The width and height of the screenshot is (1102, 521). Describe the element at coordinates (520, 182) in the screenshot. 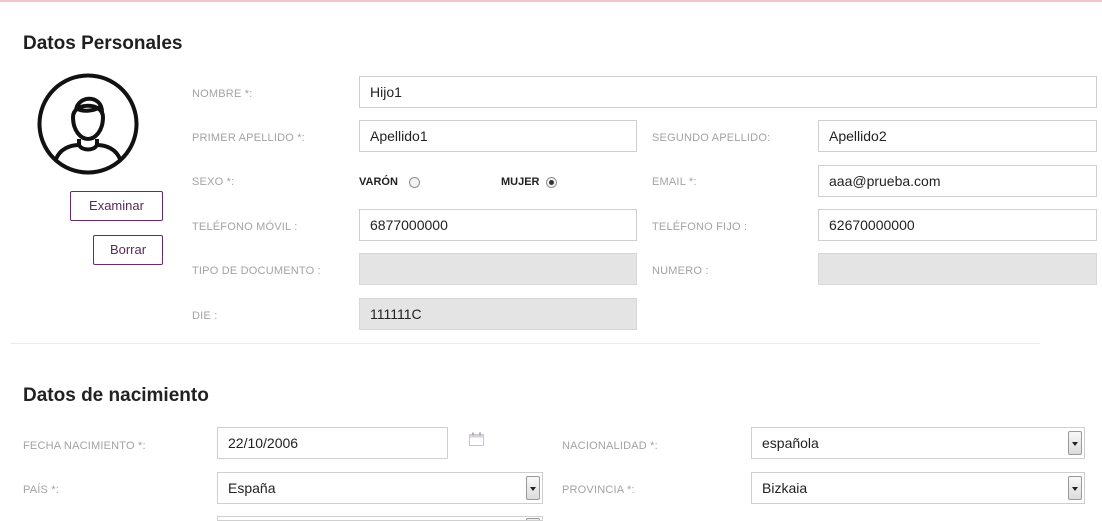

I see `radio-mujer-label: MUJER` at that location.